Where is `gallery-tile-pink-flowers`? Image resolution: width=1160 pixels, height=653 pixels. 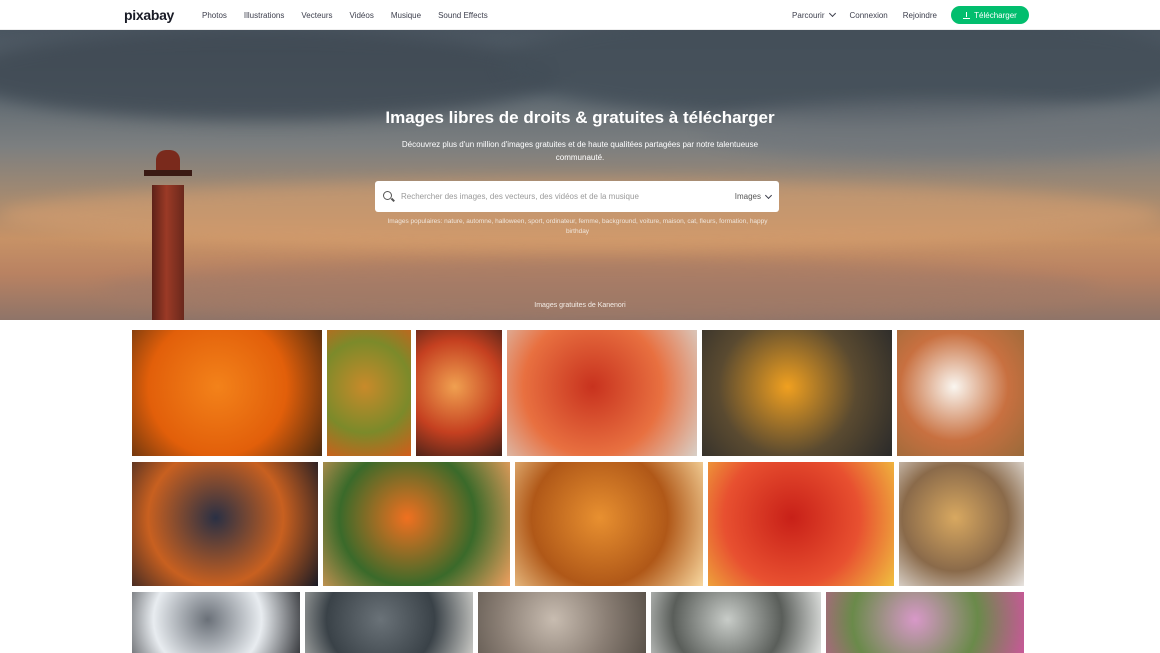 gallery-tile-pink-flowers is located at coordinates (925, 622).